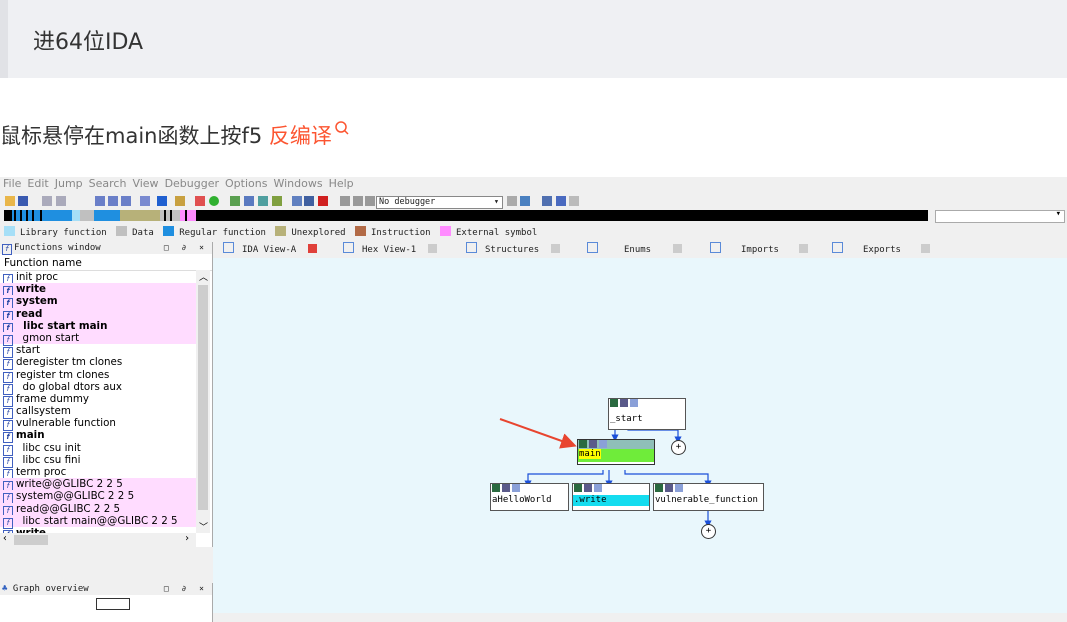 The image size is (1067, 622). What do you see at coordinates (203, 276) in the screenshot?
I see `scroll-up-icon: ︿` at bounding box center [203, 276].